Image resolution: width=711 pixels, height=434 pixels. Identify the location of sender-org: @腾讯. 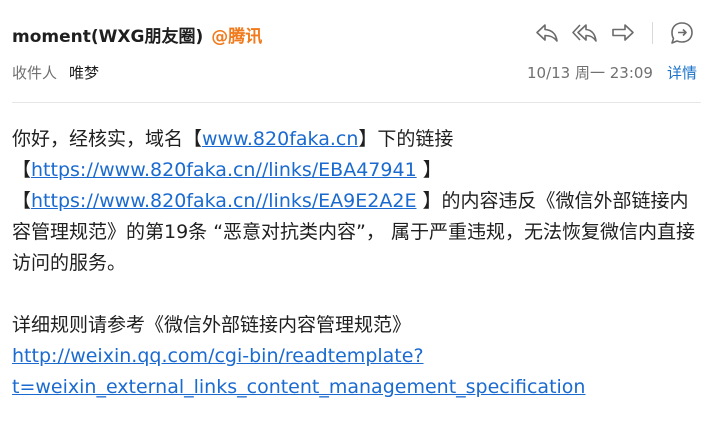
(237, 37).